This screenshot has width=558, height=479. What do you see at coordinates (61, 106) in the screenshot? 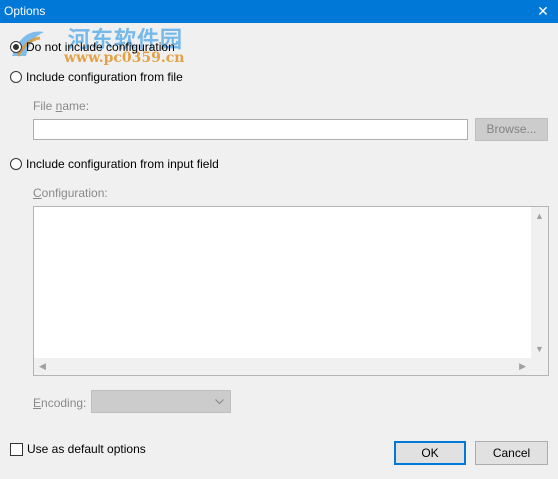
I see `file-name-label: File name:` at bounding box center [61, 106].